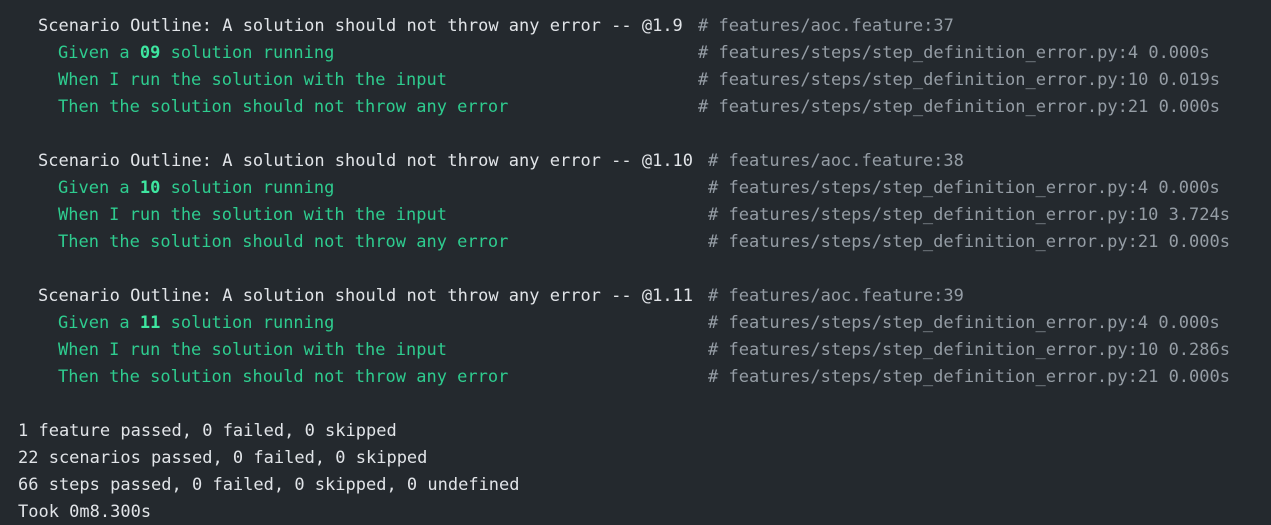  What do you see at coordinates (85, 512) in the screenshot?
I see `summary-duration-text: Took 0m8.300s` at bounding box center [85, 512].